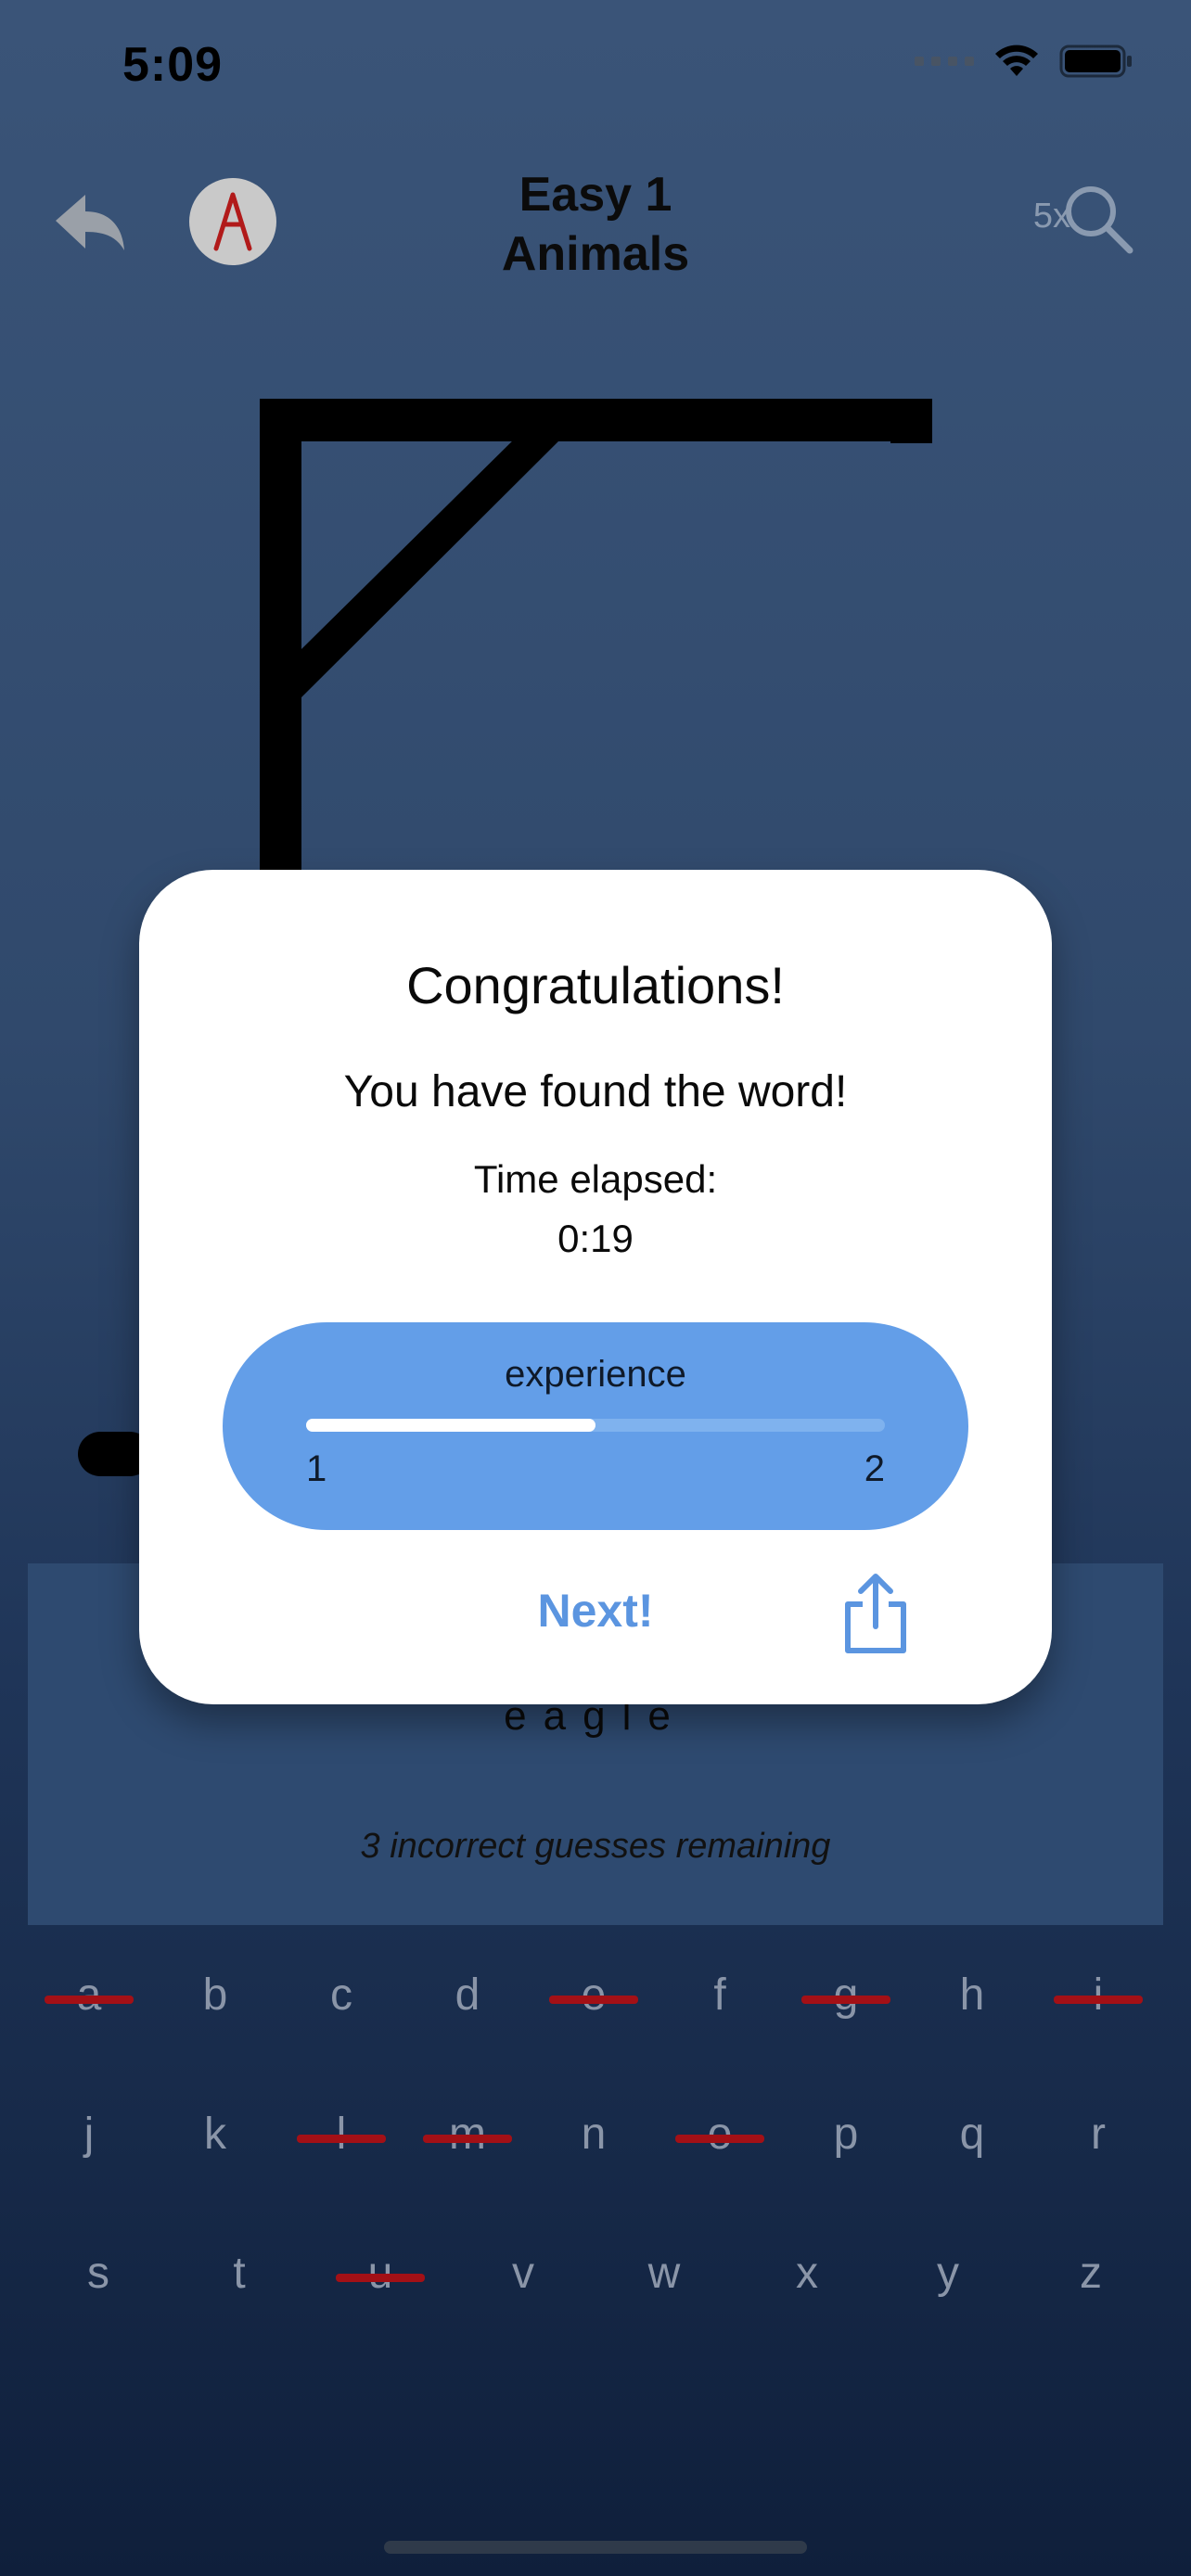 This screenshot has width=1191, height=2576. I want to click on key-label: k, so click(215, 2134).